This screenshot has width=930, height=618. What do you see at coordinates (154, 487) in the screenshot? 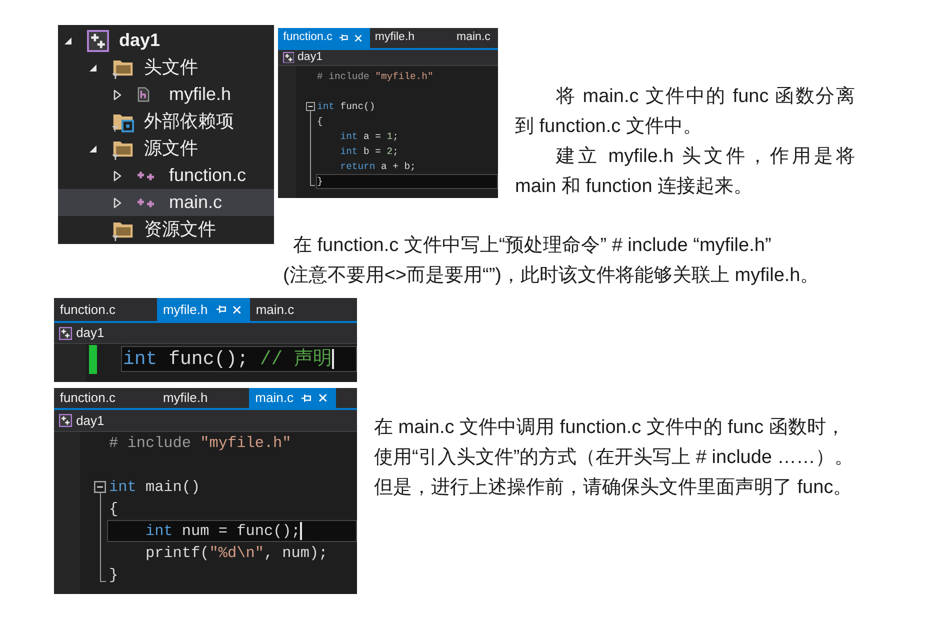
I see `code-line: int main()` at bounding box center [154, 487].